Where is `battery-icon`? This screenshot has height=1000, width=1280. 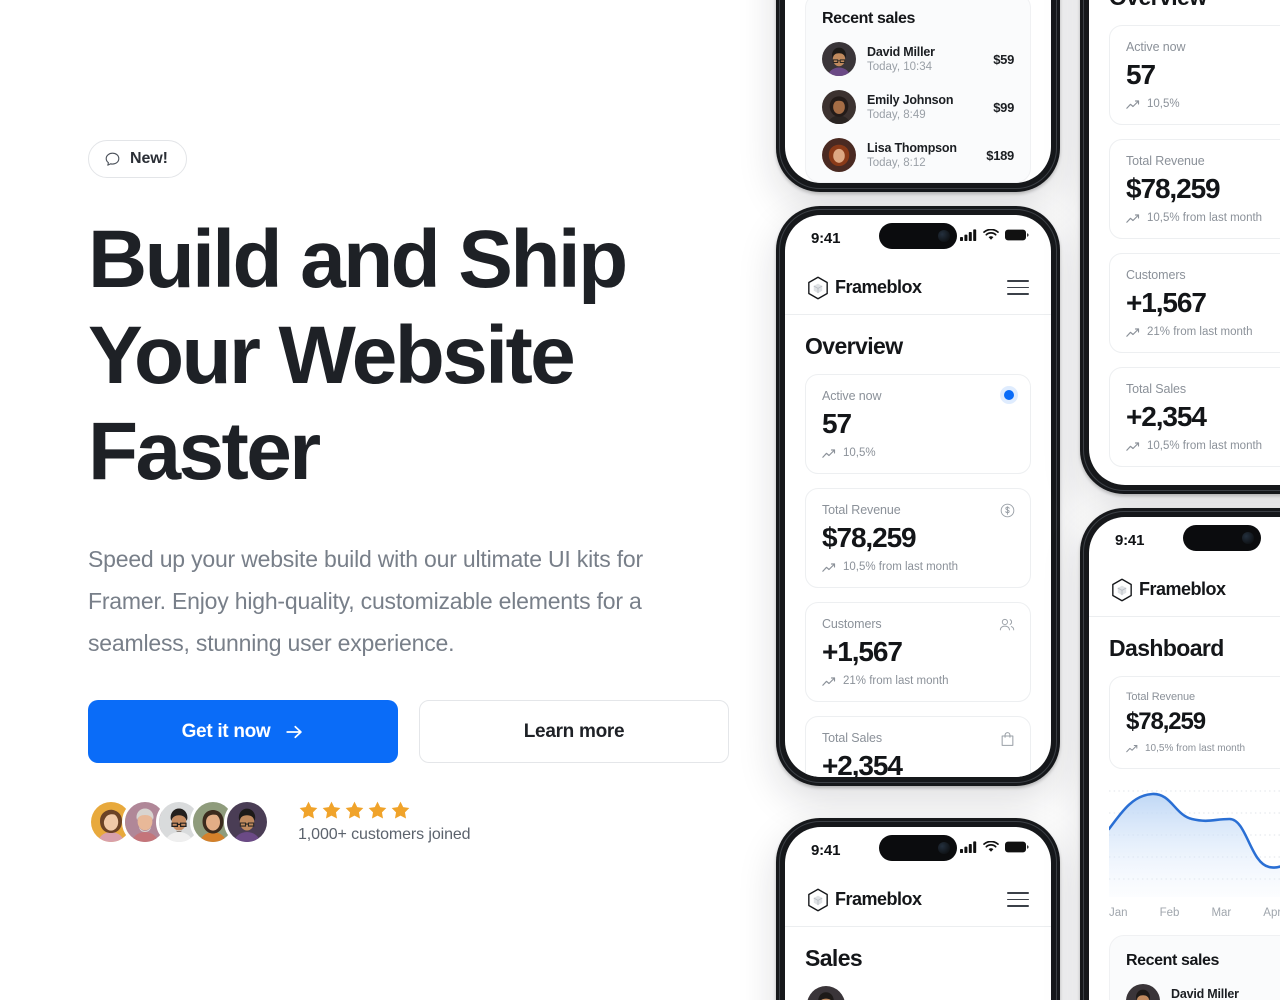
battery-icon is located at coordinates (1017, 847).